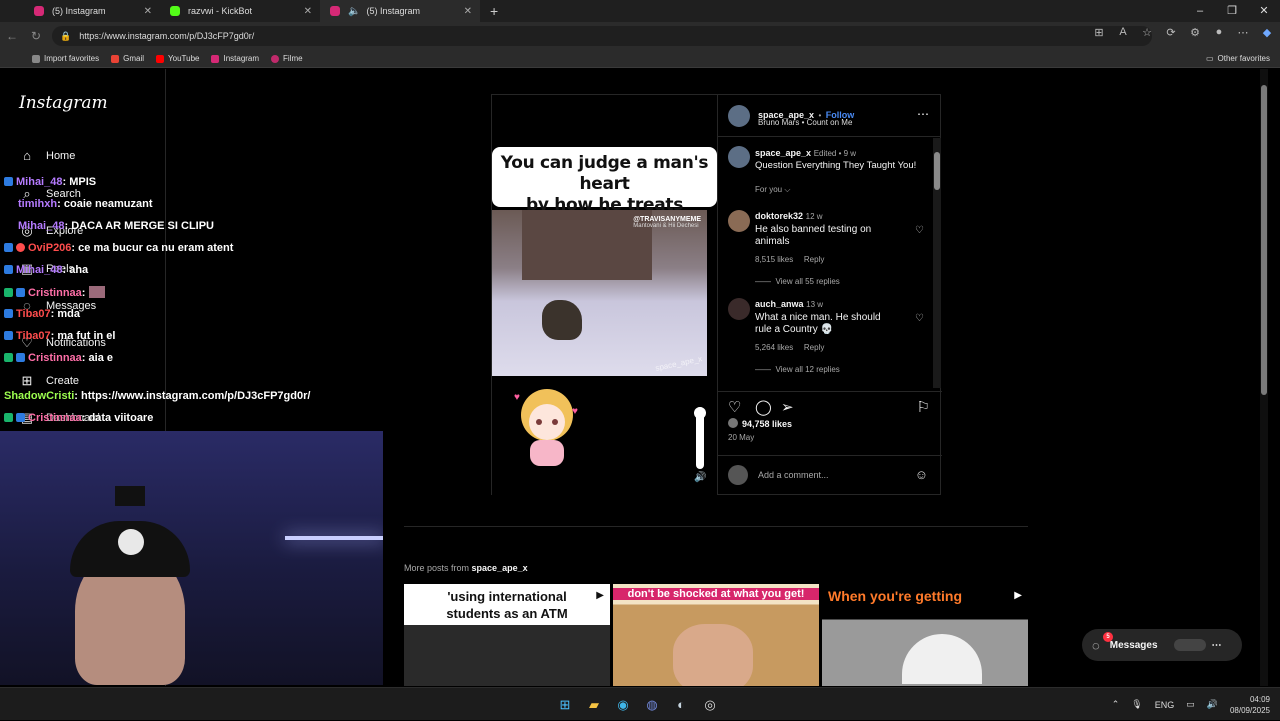  I want to click on obs-icon: ◎, so click(710, 705).